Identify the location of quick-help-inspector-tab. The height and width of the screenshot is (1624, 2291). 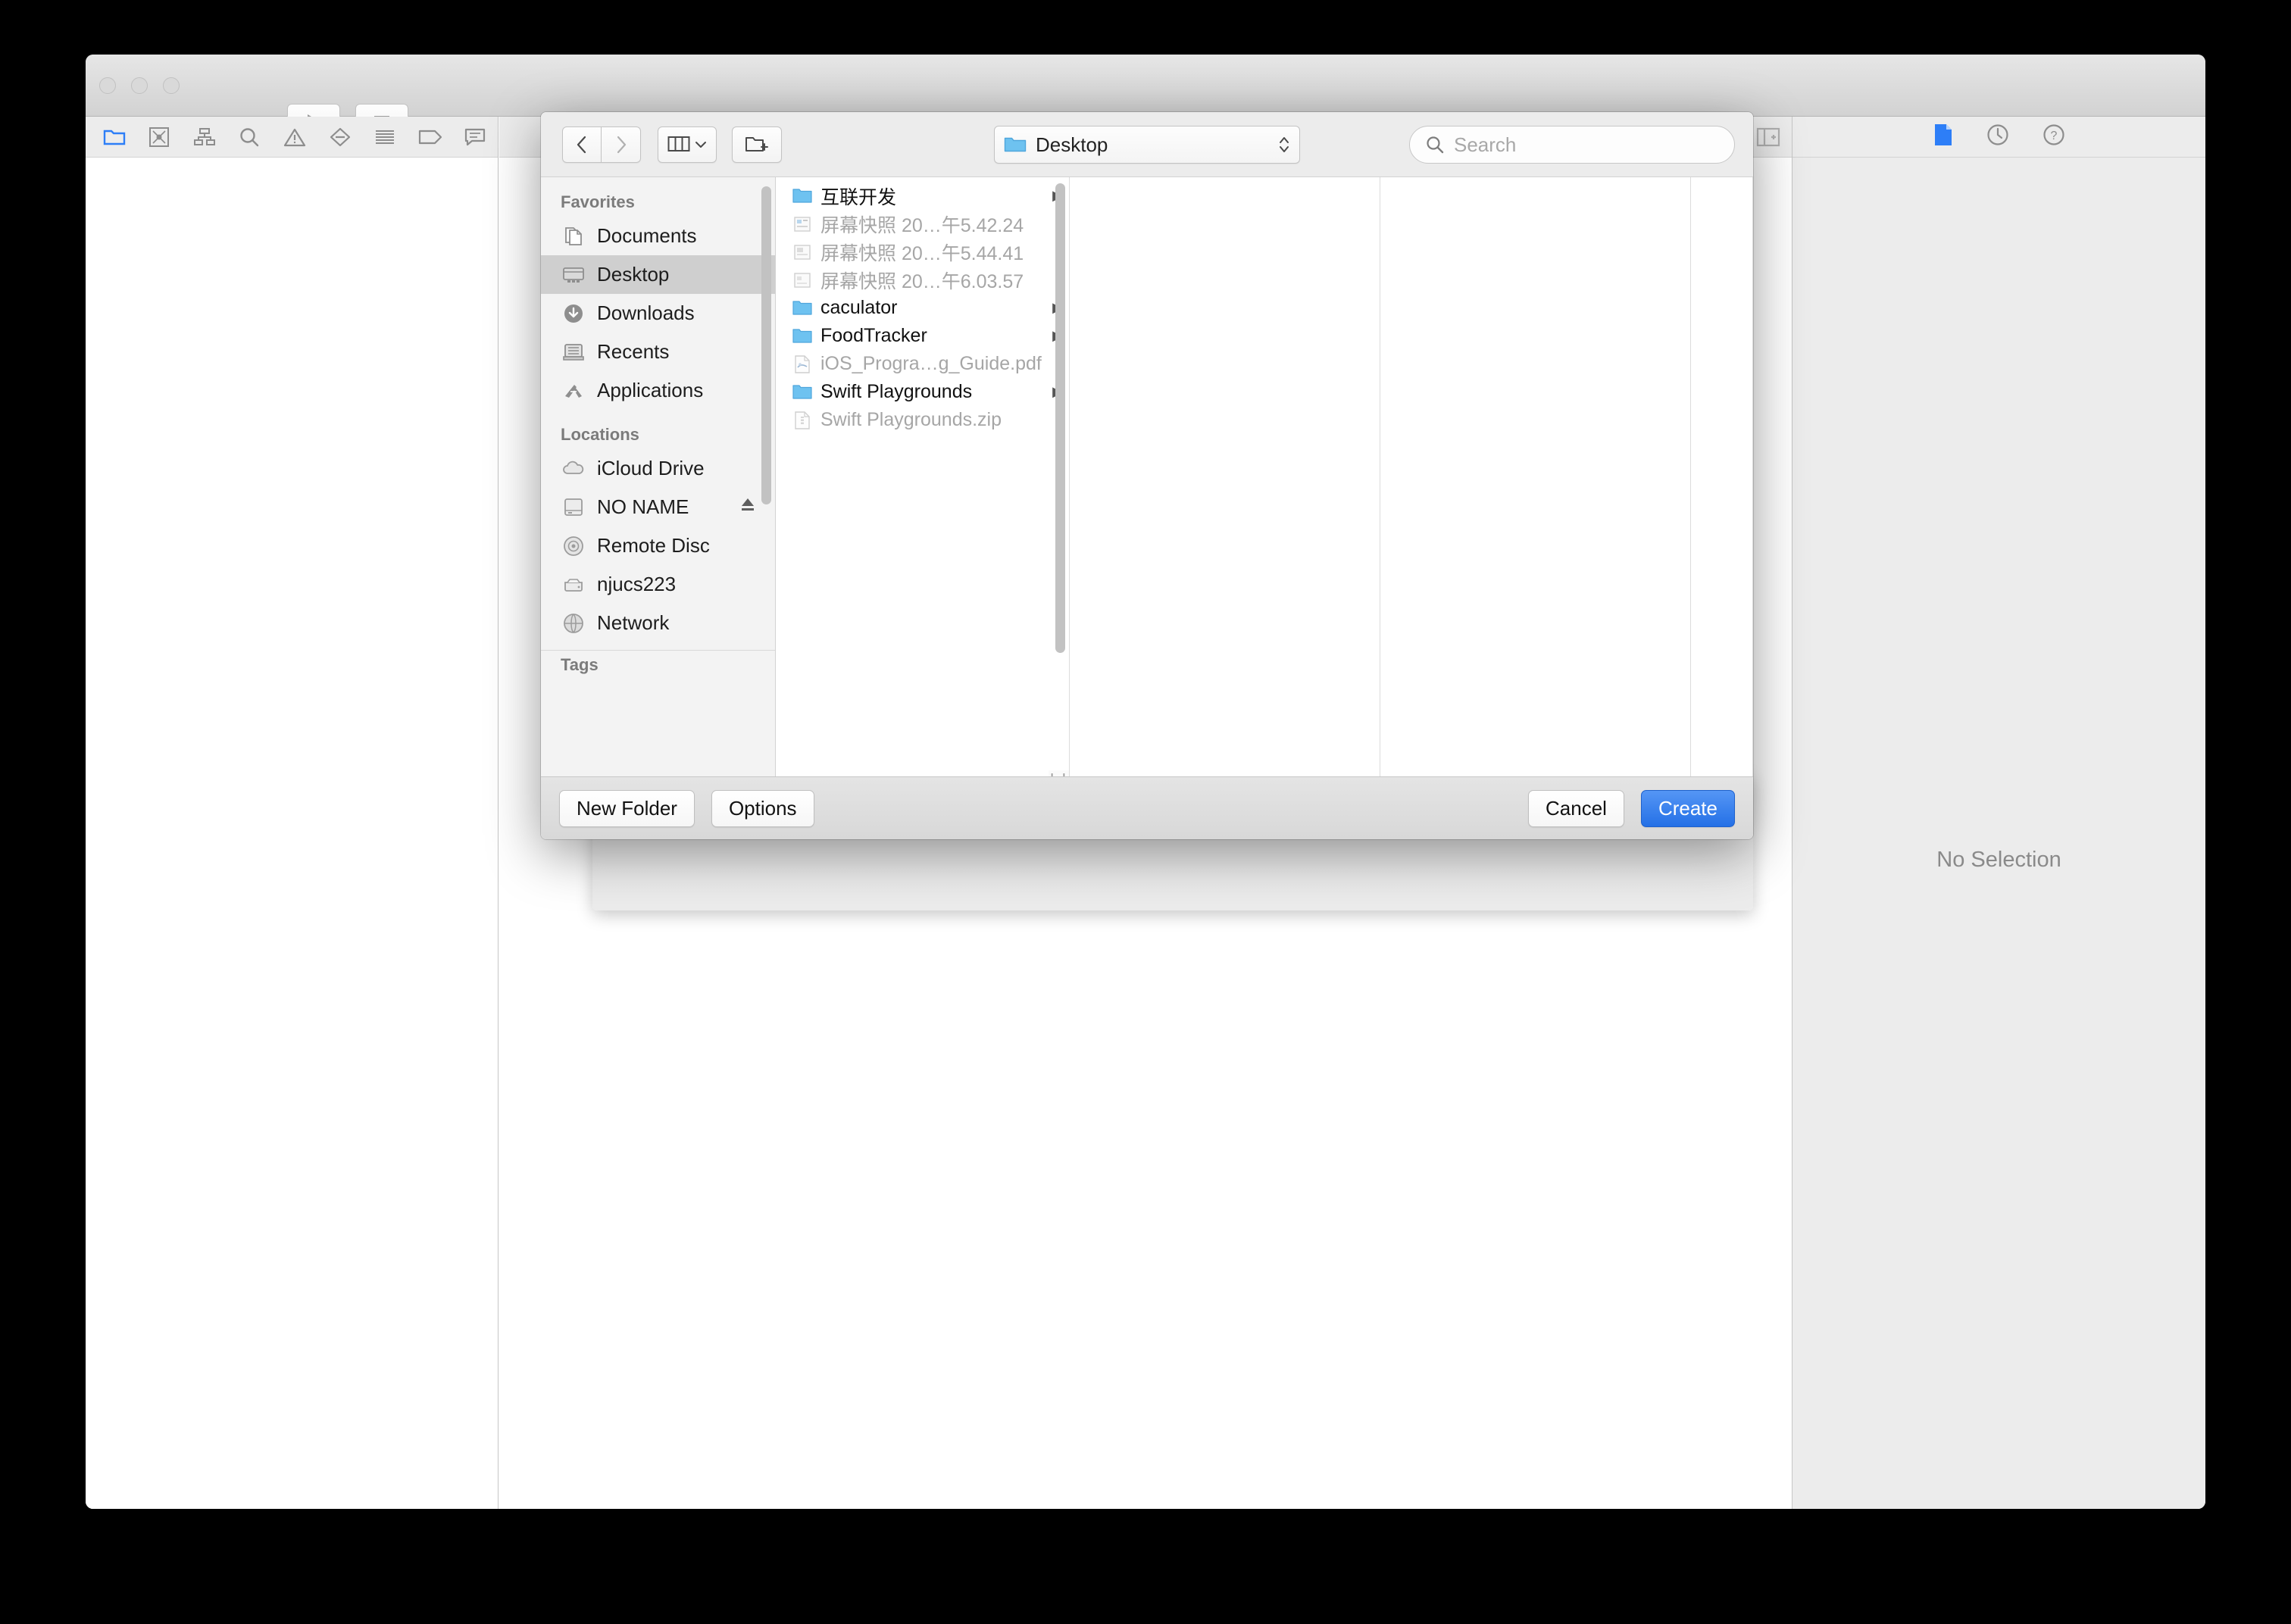
(1998, 136).